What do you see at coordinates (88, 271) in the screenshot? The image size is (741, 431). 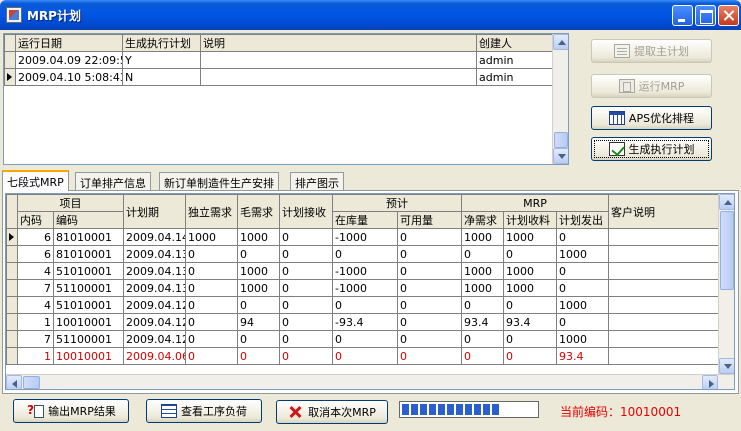 I see `cell-code: 51010001` at bounding box center [88, 271].